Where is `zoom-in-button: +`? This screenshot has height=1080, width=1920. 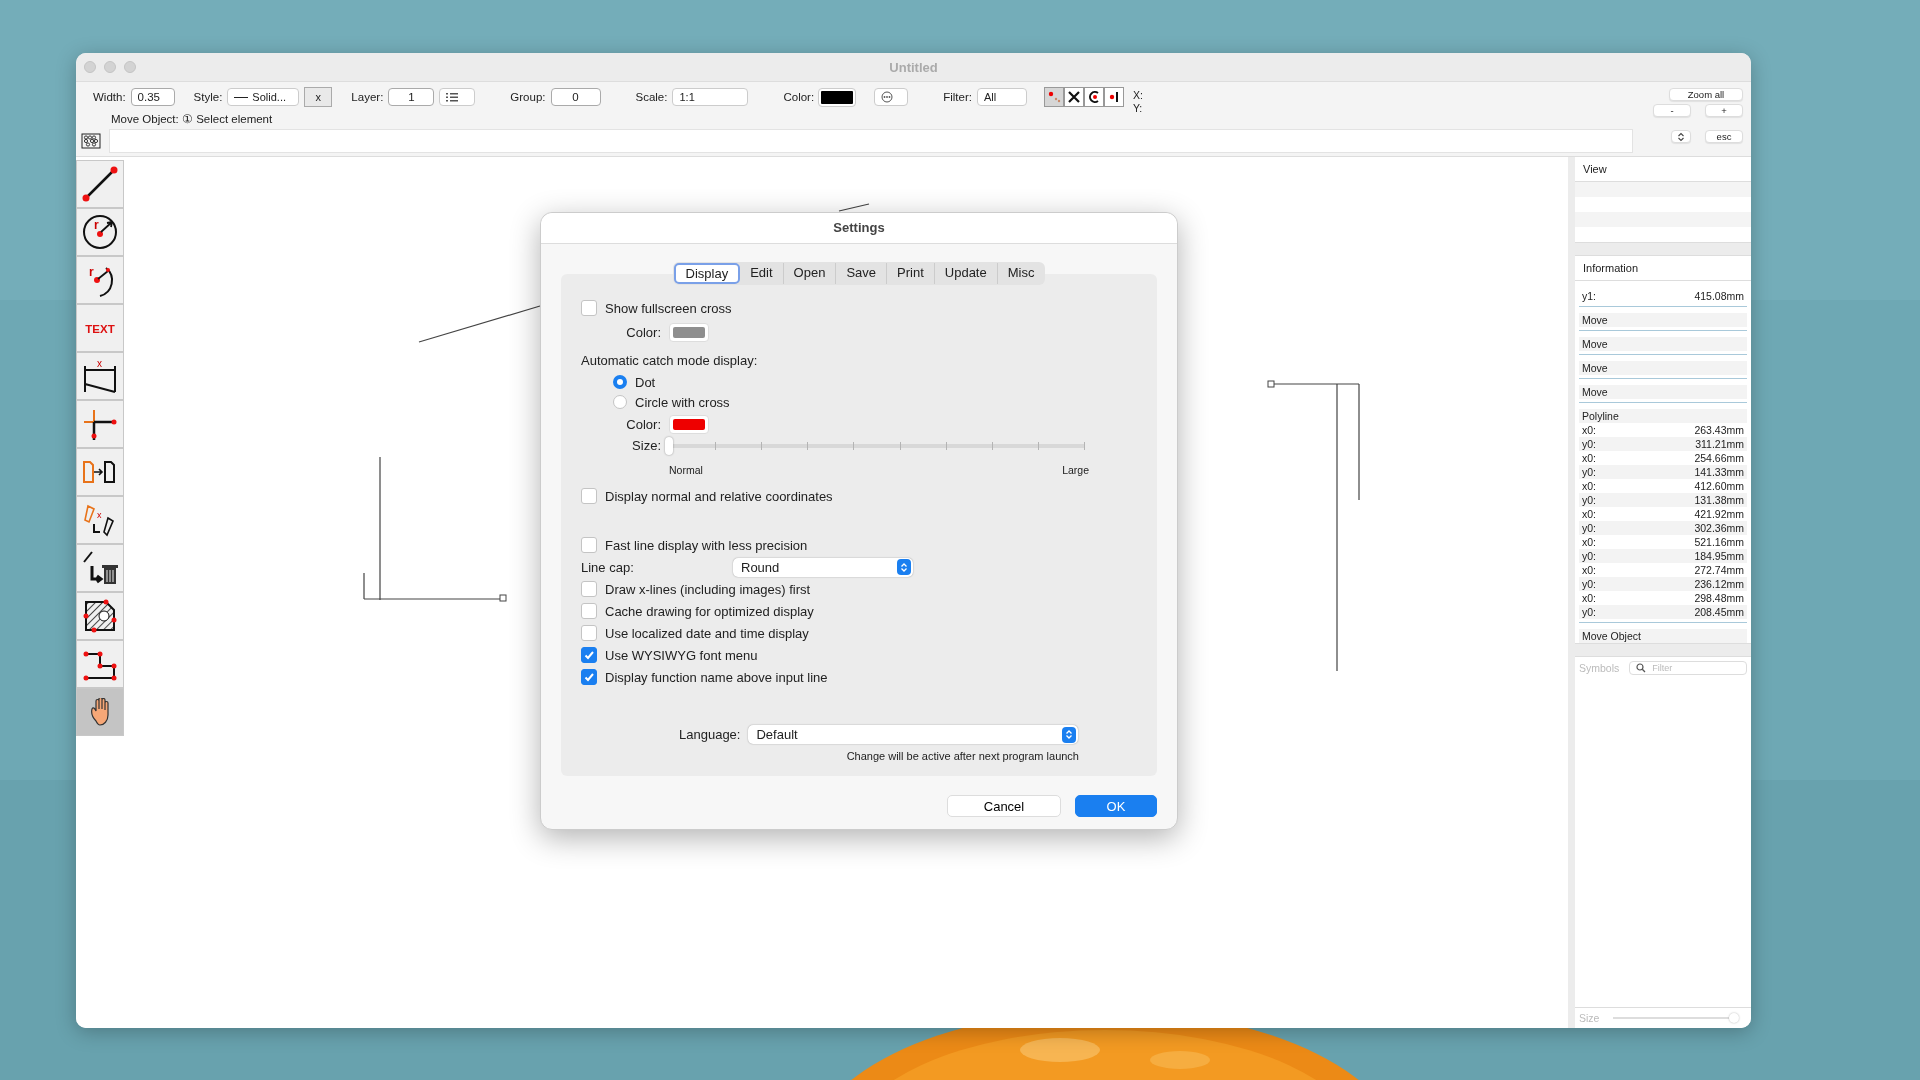 zoom-in-button: + is located at coordinates (1724, 110).